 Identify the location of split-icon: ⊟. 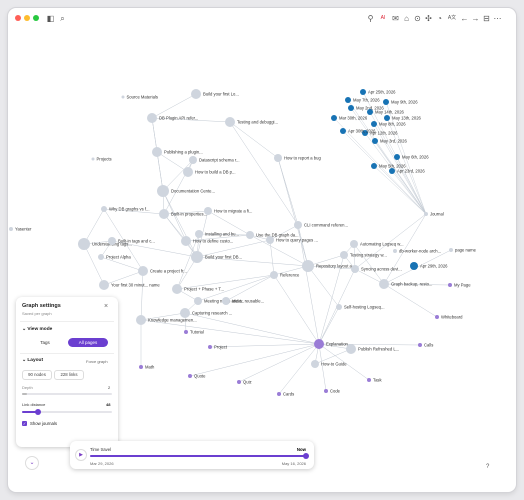
(486, 18).